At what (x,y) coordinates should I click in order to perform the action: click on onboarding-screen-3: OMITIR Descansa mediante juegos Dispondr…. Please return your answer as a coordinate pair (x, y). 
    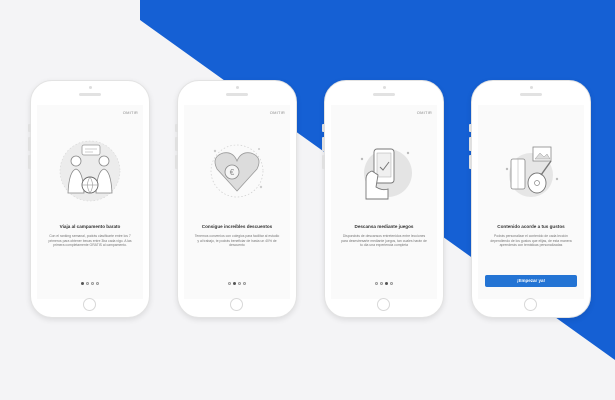
    Looking at the image, I should click on (384, 202).